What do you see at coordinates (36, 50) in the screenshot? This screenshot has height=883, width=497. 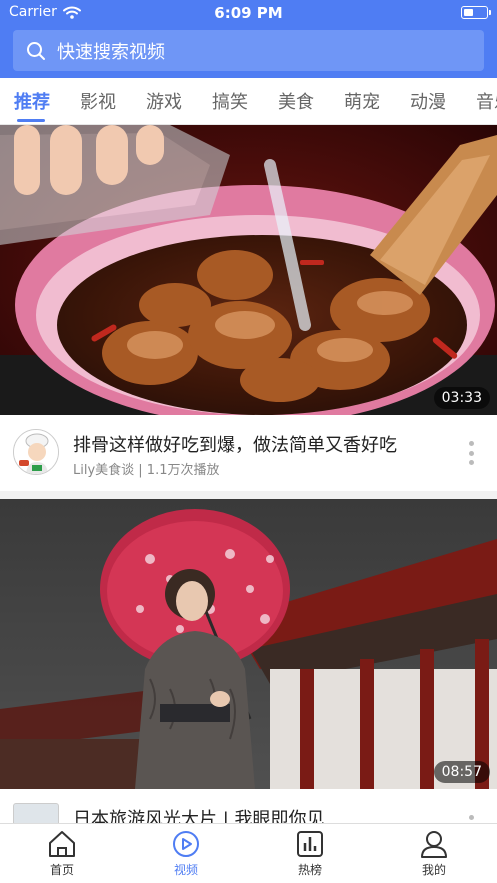 I see `search-icon` at bounding box center [36, 50].